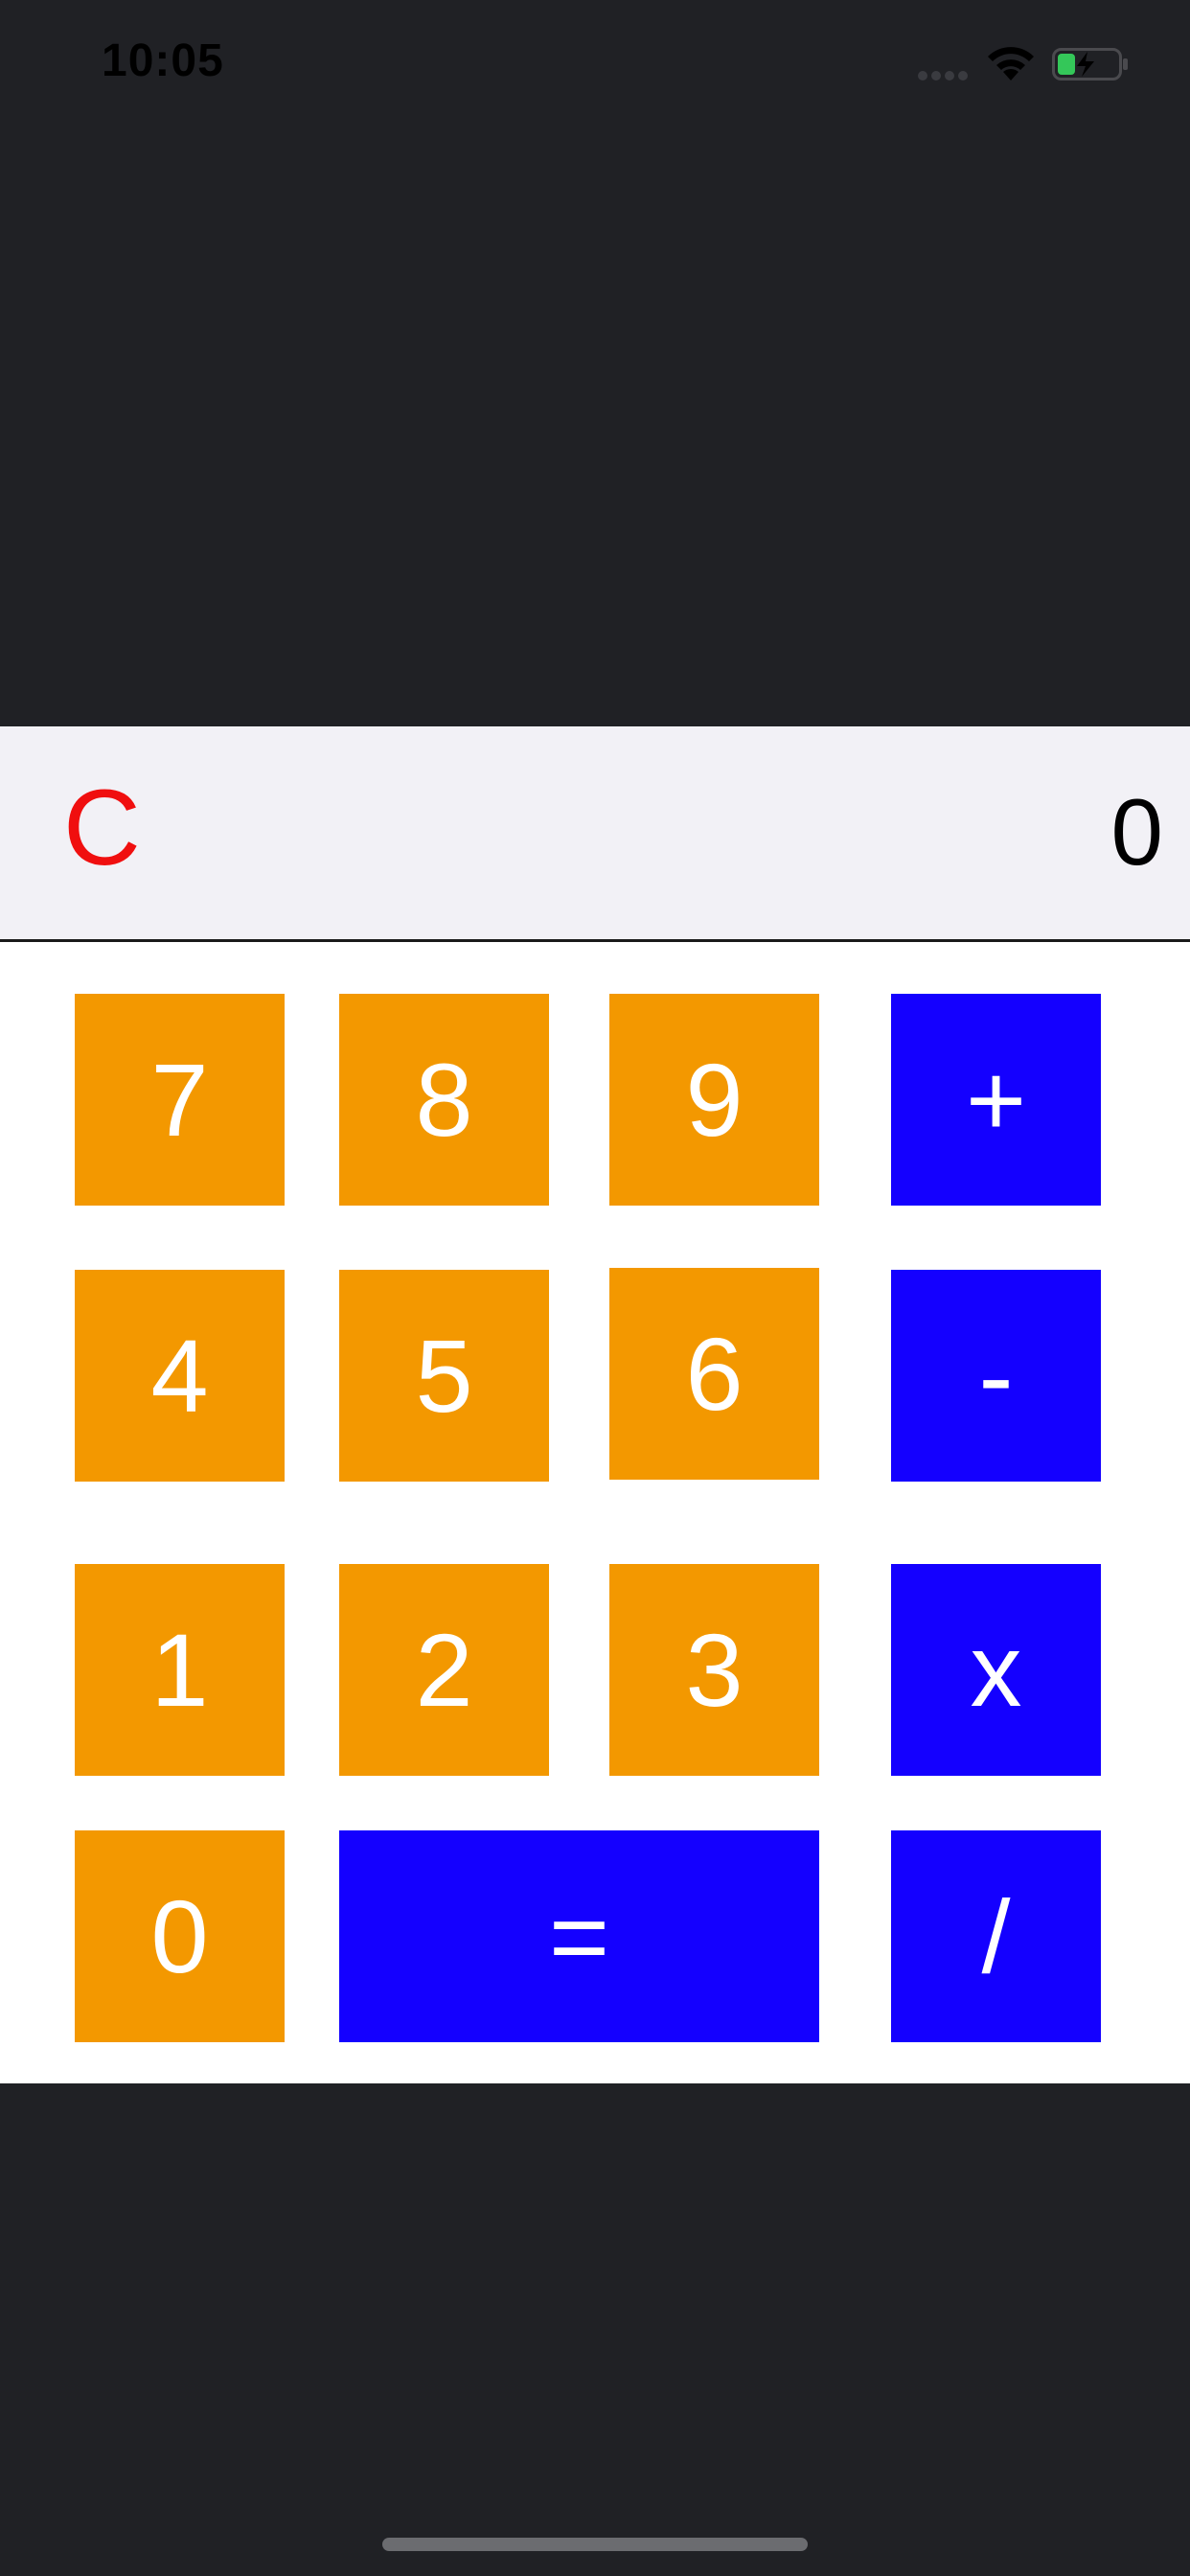  I want to click on key-9: 9, so click(714, 1100).